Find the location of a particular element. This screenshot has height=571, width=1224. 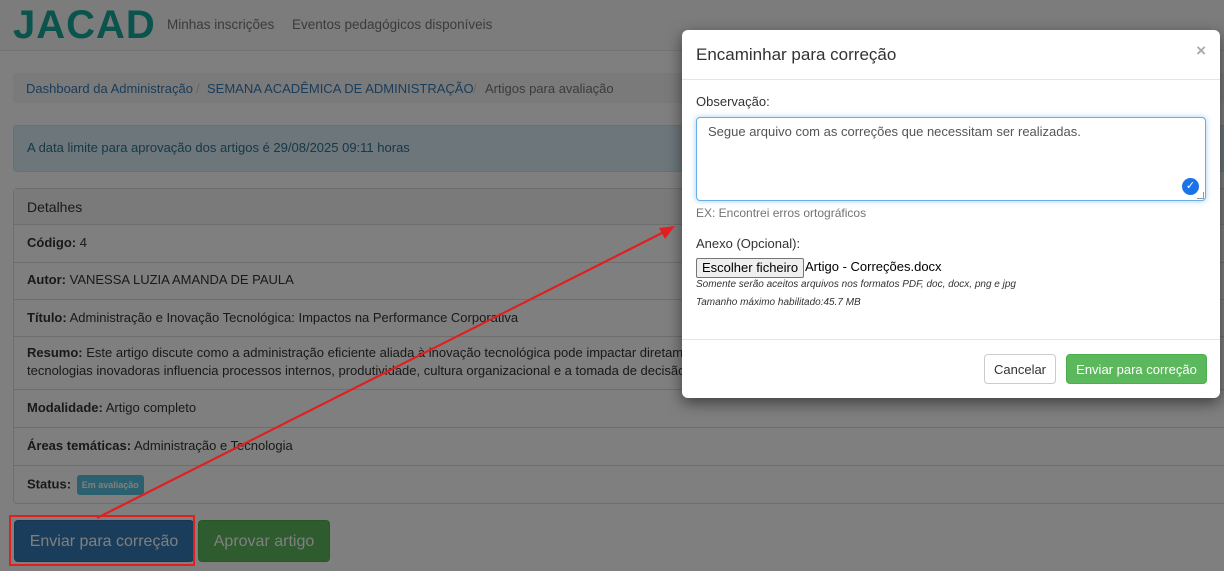

max-size-note: Tamanho máximo habilitado:45.7 MB is located at coordinates (778, 302).